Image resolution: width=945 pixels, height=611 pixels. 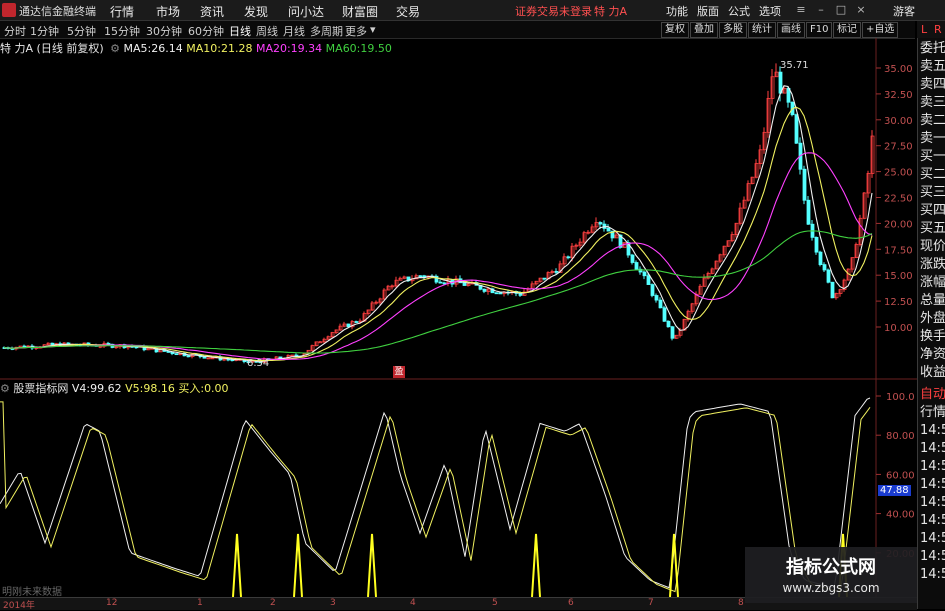 I want to click on price-tick-label: 15.00, so click(x=898, y=276).